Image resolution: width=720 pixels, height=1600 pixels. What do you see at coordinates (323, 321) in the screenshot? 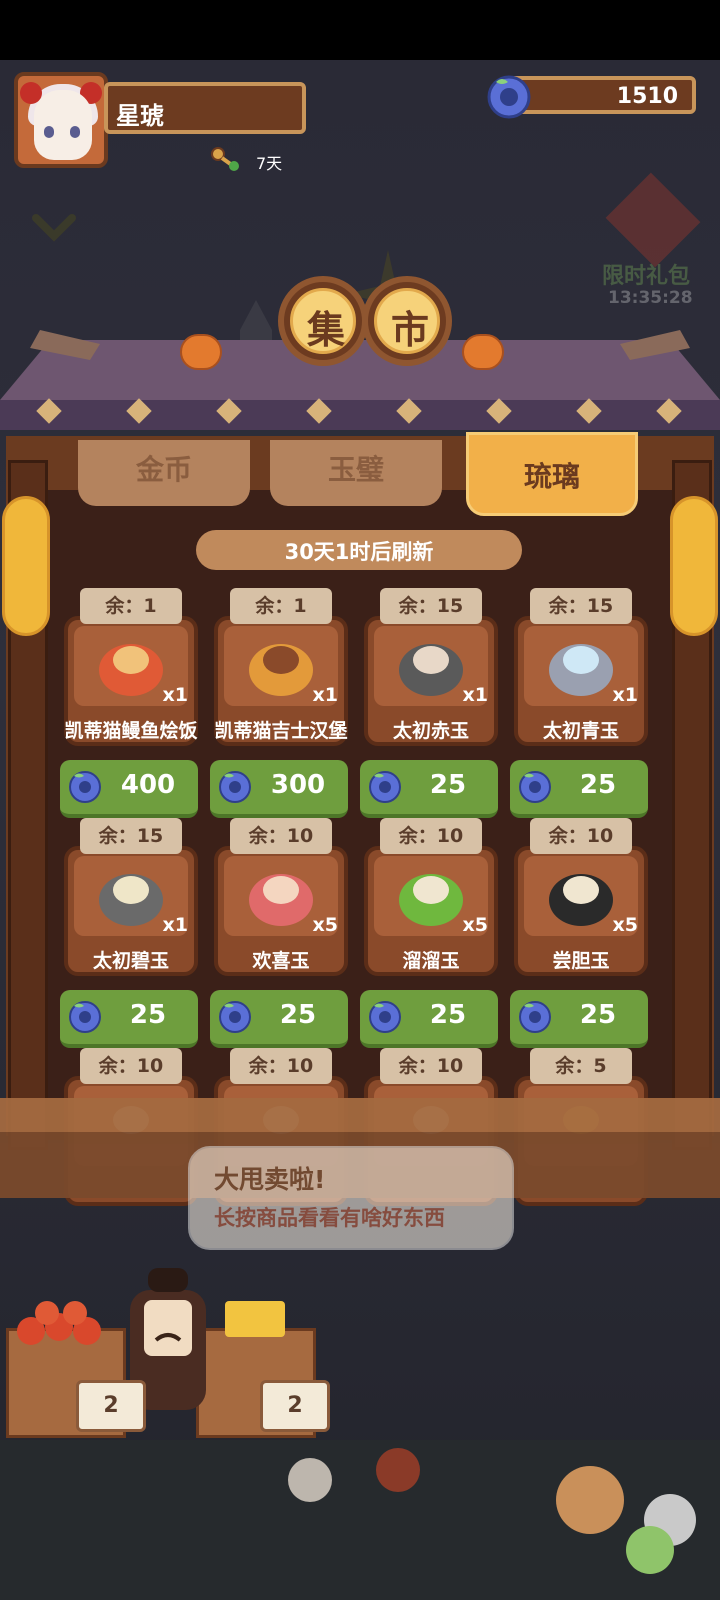
I see `shop-sign-left: 集` at bounding box center [323, 321].